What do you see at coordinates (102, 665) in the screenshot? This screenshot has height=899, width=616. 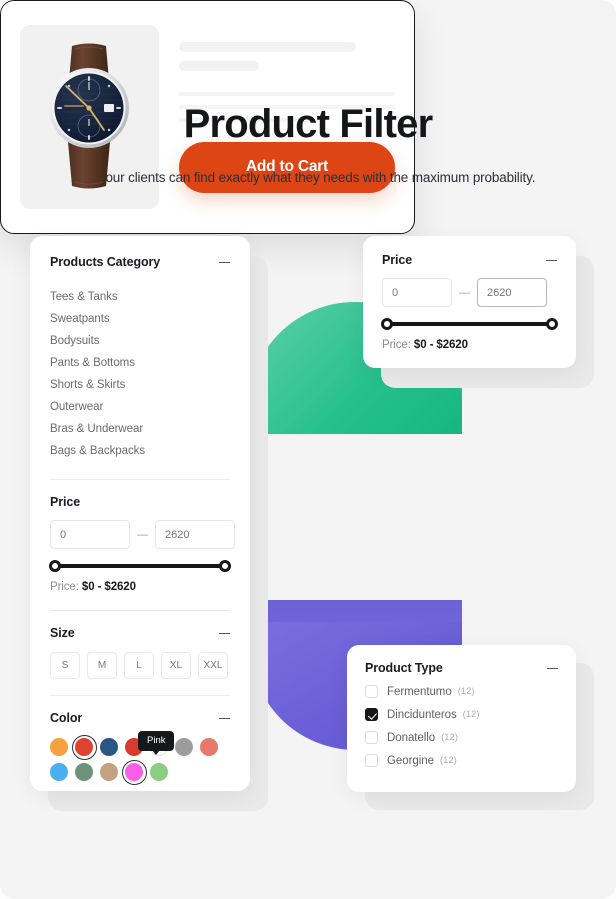 I see `size-chip: M` at bounding box center [102, 665].